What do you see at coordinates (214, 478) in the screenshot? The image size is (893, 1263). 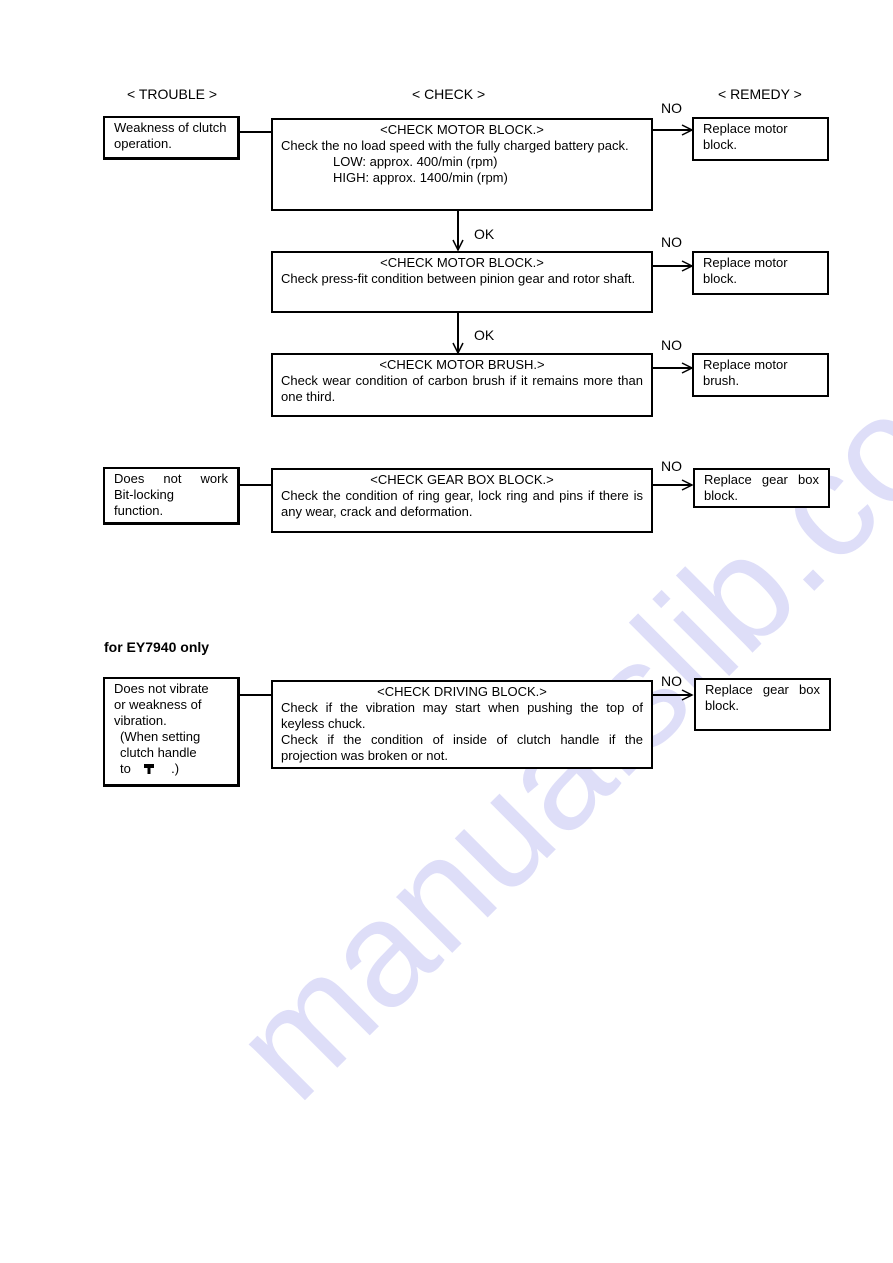 I see `trouble-word: work` at bounding box center [214, 478].